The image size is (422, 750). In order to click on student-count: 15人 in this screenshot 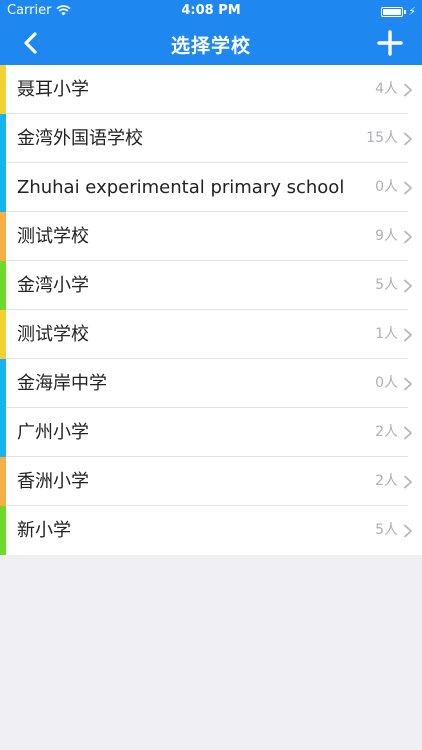, I will do `click(382, 138)`.